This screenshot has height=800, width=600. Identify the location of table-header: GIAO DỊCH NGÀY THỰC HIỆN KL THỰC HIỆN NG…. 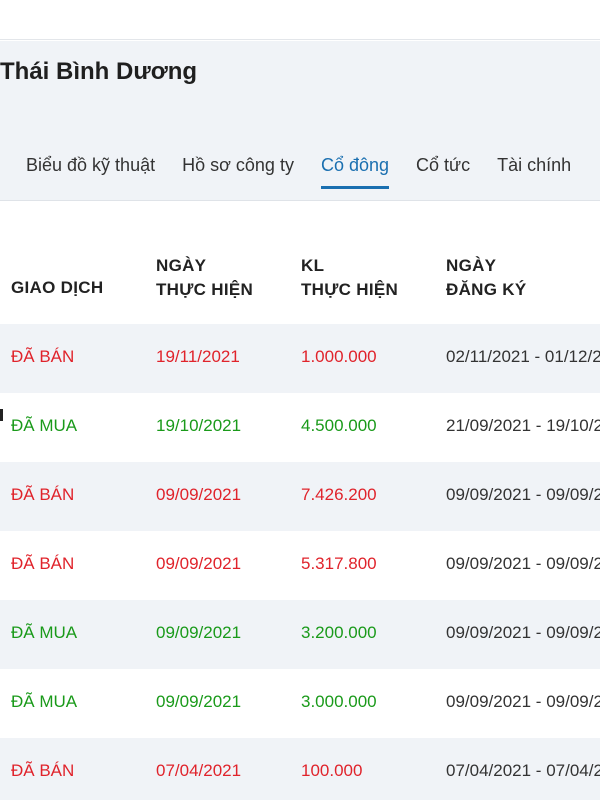
(300, 289).